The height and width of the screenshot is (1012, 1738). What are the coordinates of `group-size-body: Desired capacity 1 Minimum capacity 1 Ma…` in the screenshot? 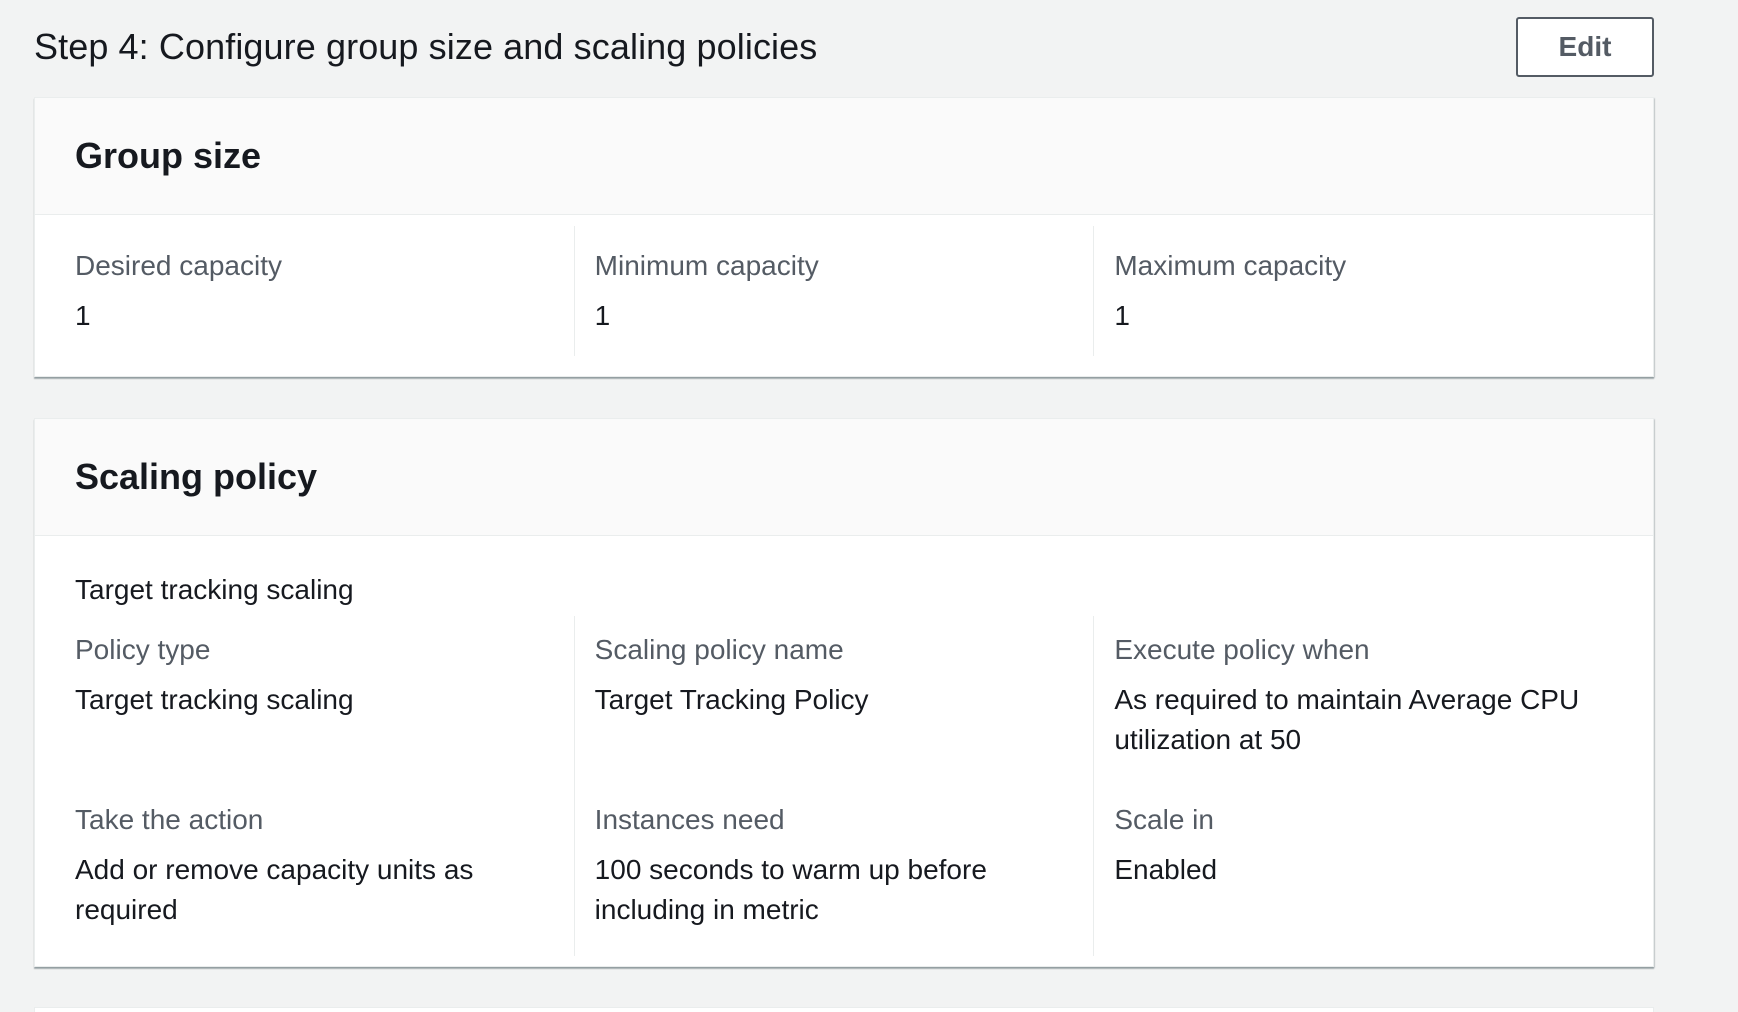 It's located at (844, 291).